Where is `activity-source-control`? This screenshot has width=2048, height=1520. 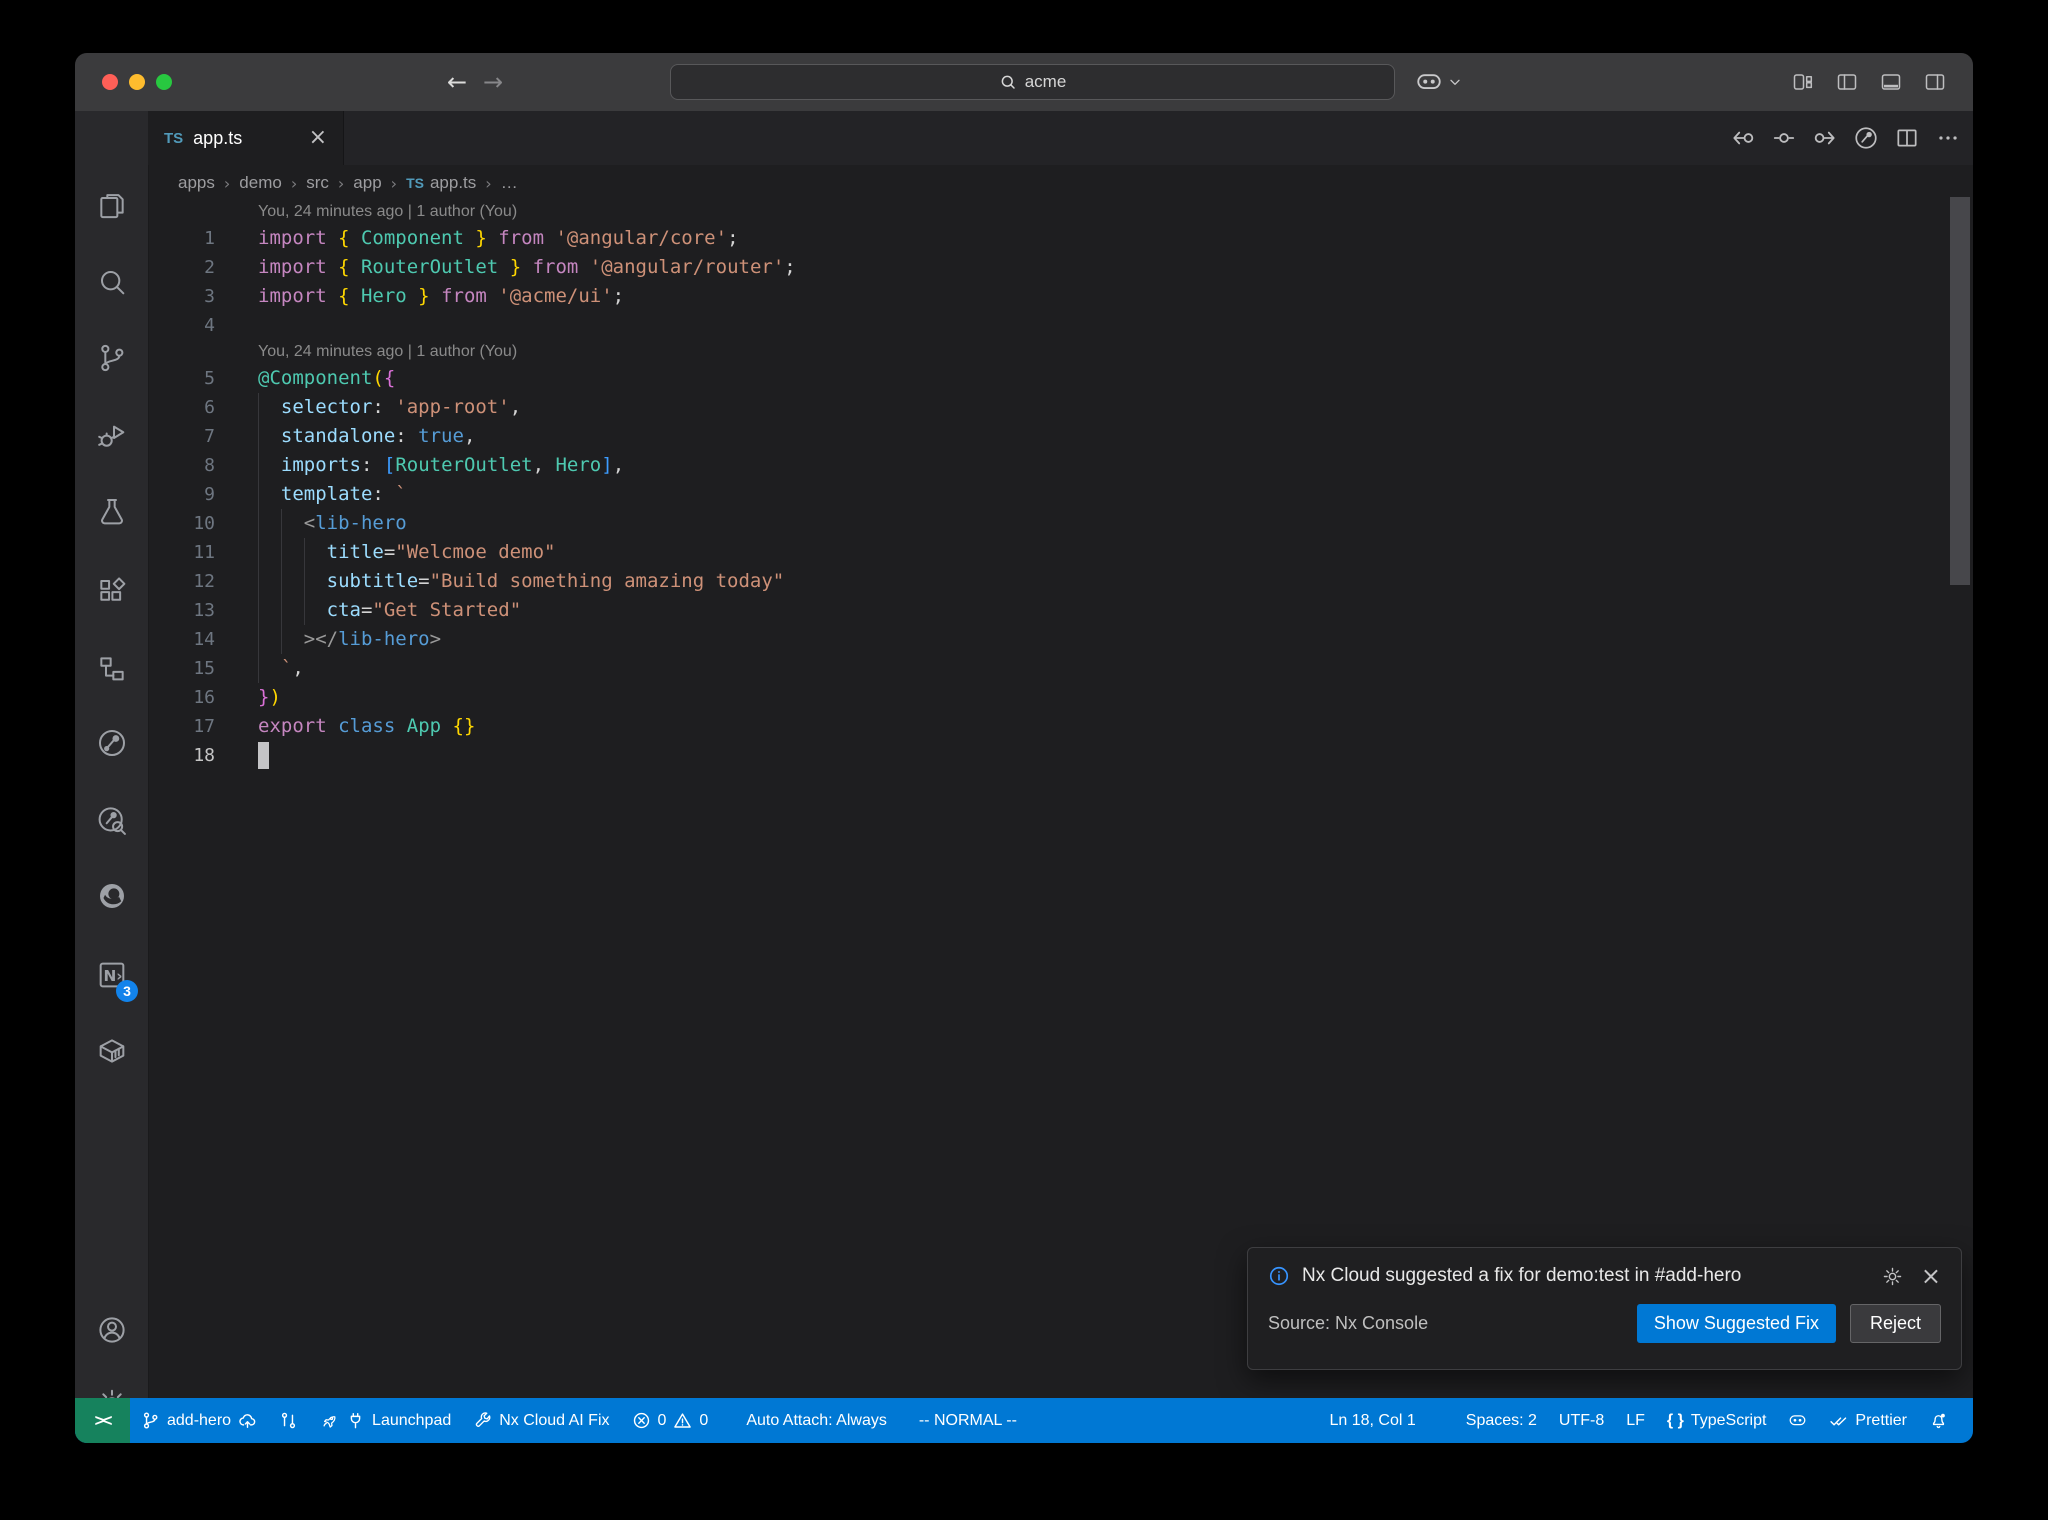 activity-source-control is located at coordinates (111, 358).